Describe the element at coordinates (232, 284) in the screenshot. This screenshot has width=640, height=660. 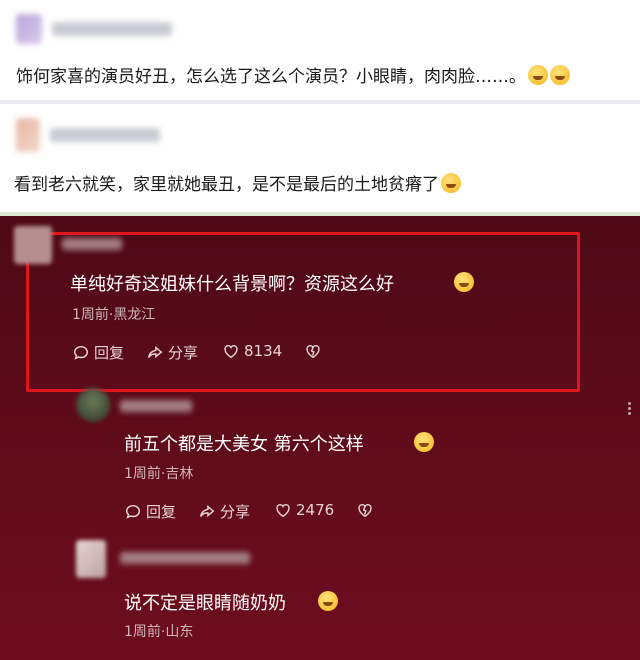
I see `comment-text: 单纯好奇这姐妹什么背景啊？资源这么好` at that location.